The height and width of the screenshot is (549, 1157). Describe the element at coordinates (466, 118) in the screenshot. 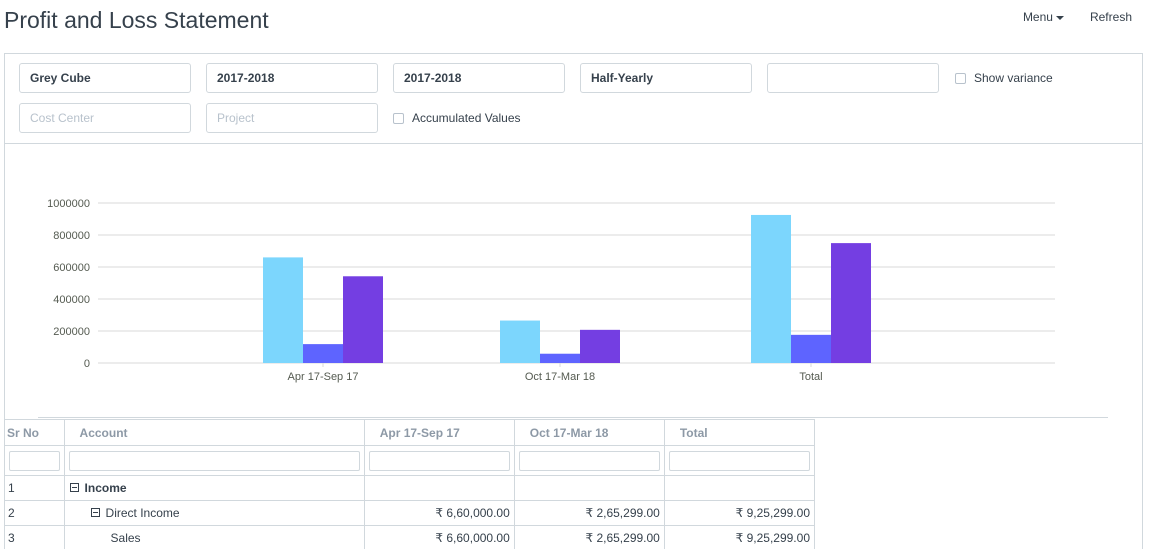

I see `accumulated-values-label: Accumulated Values` at that location.